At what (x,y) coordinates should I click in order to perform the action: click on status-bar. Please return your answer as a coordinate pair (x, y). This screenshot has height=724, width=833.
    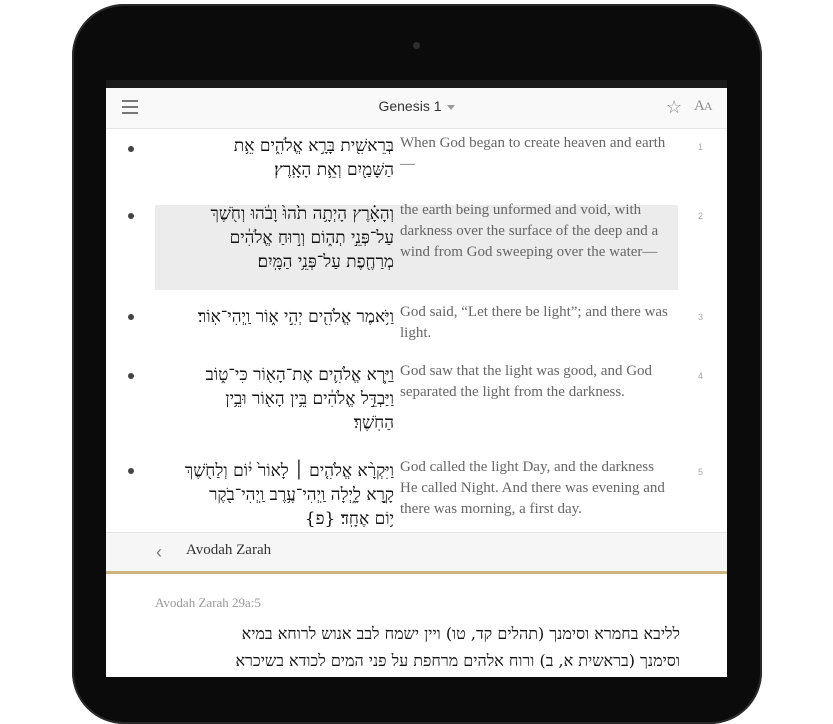
    Looking at the image, I should click on (416, 84).